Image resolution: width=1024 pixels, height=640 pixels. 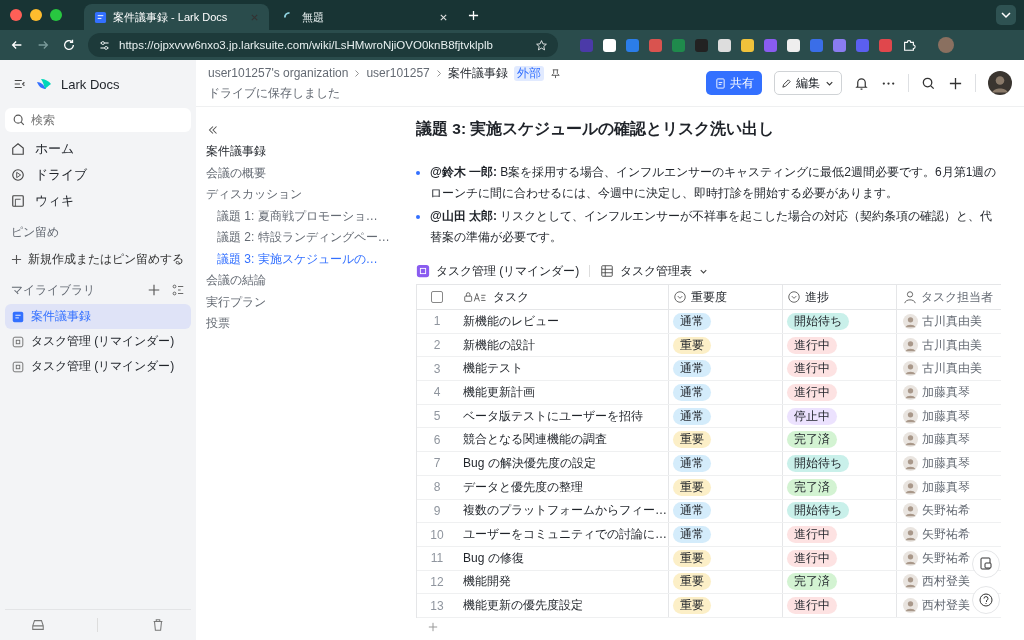 What do you see at coordinates (726, 297) in the screenshot?
I see `column-header: 重要度` at bounding box center [726, 297].